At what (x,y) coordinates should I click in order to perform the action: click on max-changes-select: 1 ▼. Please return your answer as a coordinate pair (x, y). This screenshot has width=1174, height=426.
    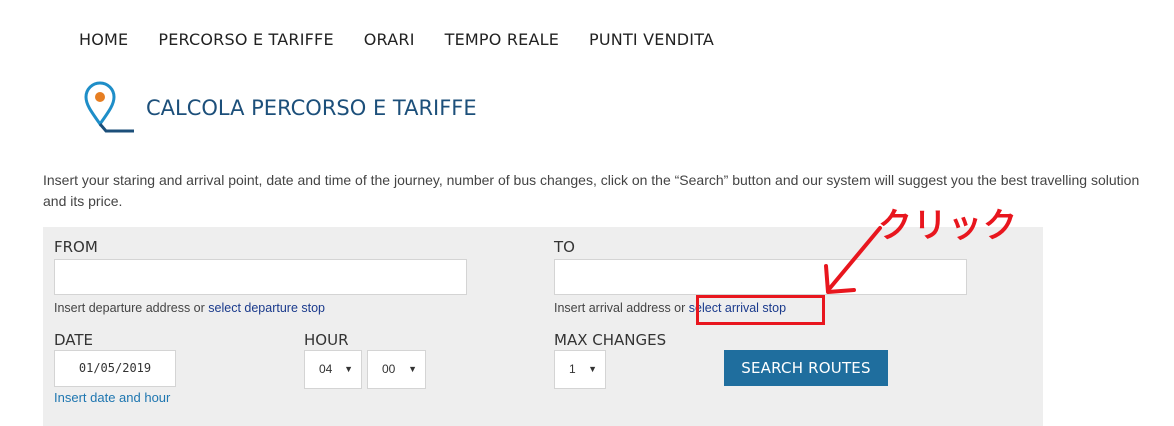
    Looking at the image, I should click on (580, 369).